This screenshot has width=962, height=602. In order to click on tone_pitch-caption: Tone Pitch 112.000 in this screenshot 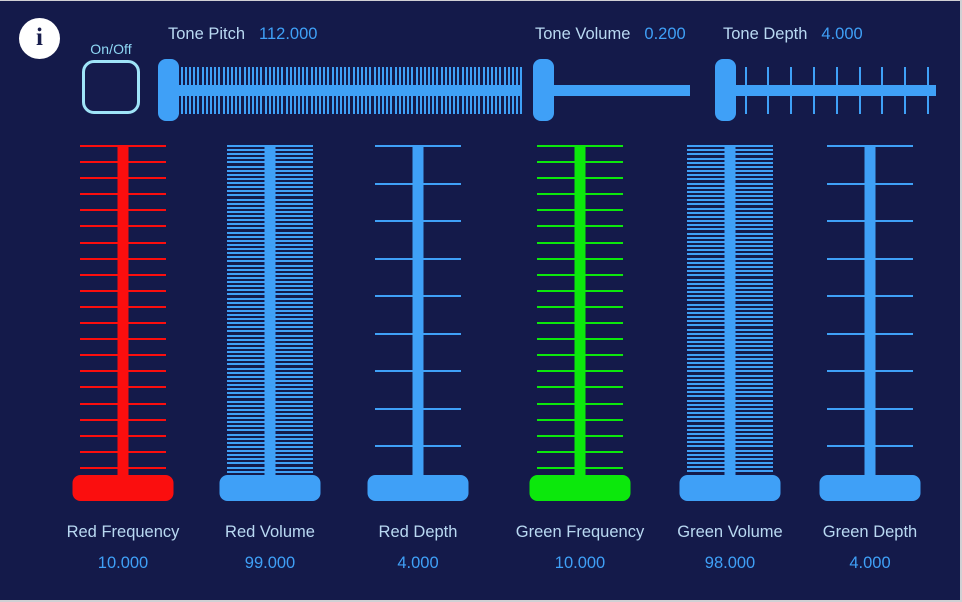, I will do `click(242, 34)`.